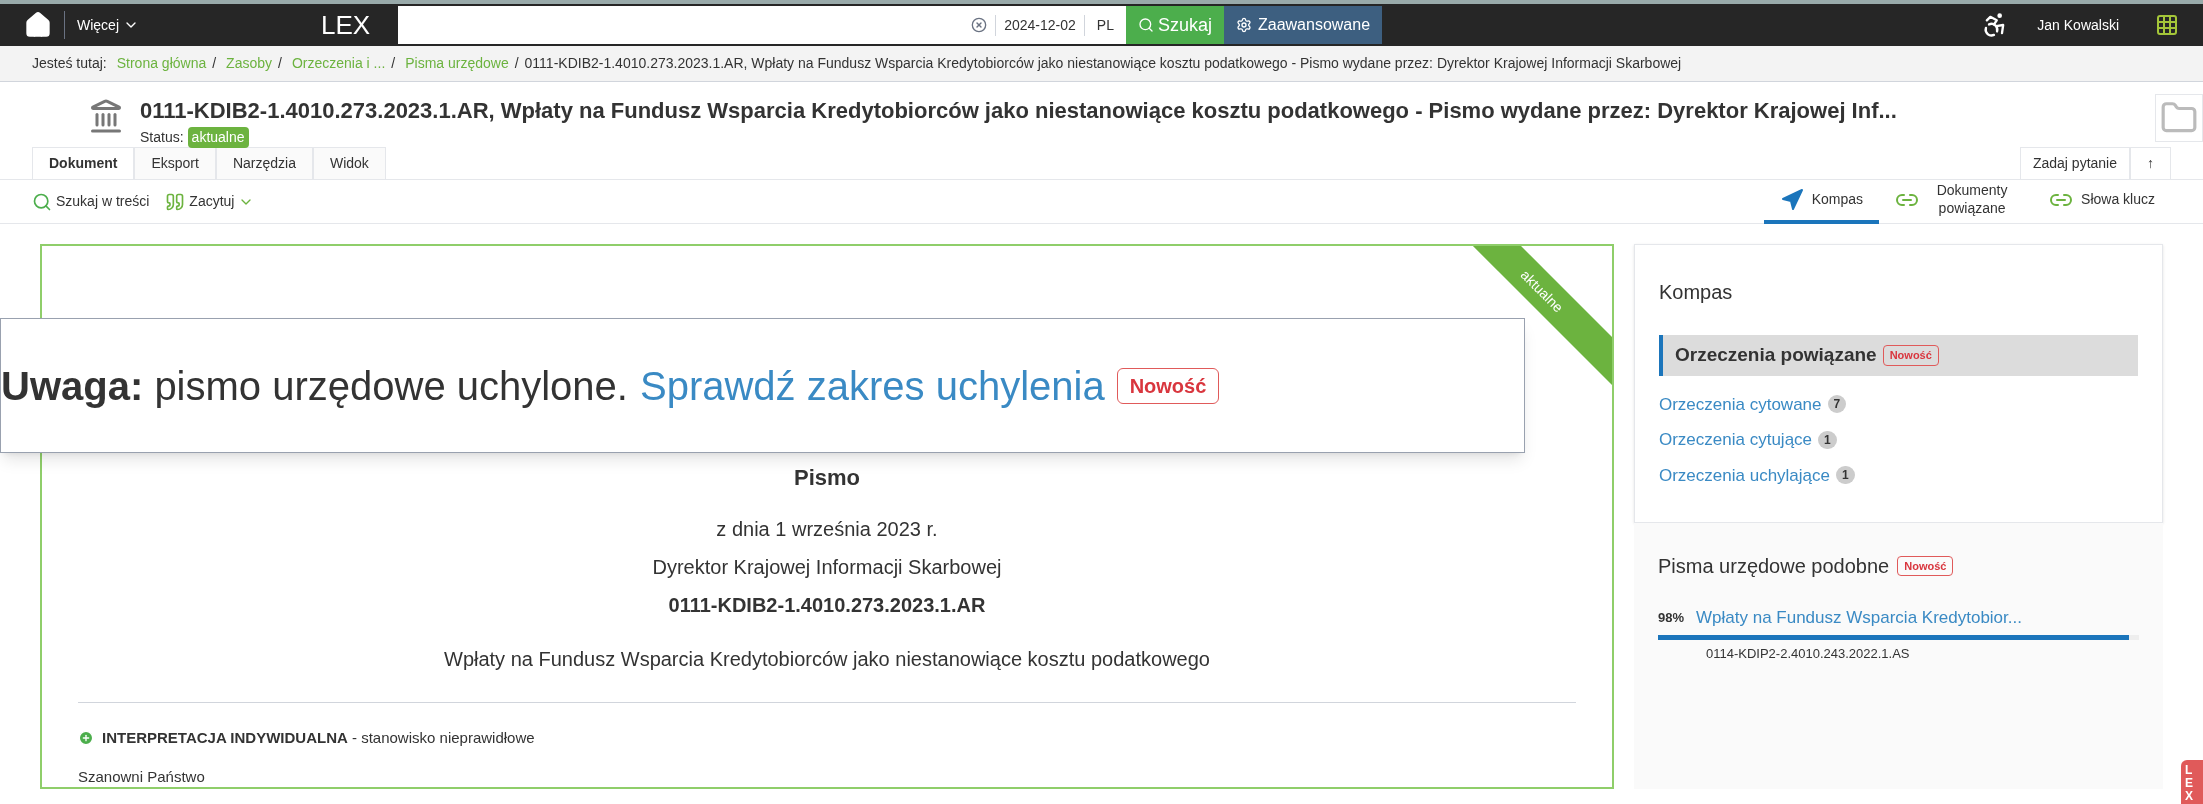 This screenshot has height=804, width=2203. I want to click on related-link: Orzeczenia cytujące, so click(1735, 440).